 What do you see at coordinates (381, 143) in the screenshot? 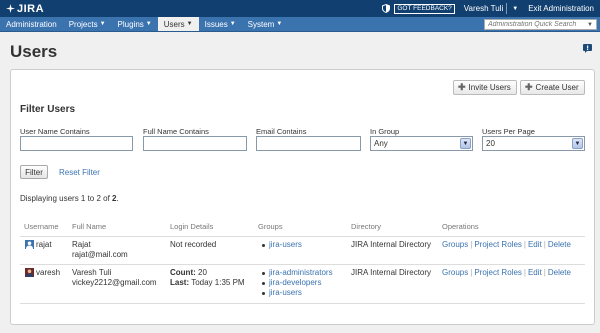
I see `group-filter-value: Any` at bounding box center [381, 143].